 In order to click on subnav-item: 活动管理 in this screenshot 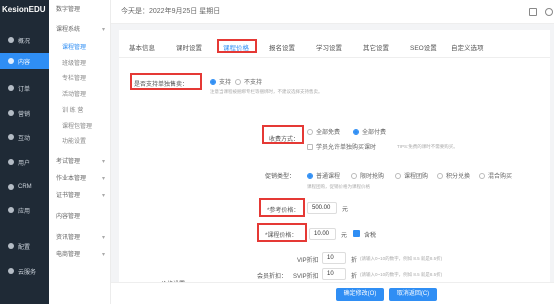, I will do `click(80, 95)`.